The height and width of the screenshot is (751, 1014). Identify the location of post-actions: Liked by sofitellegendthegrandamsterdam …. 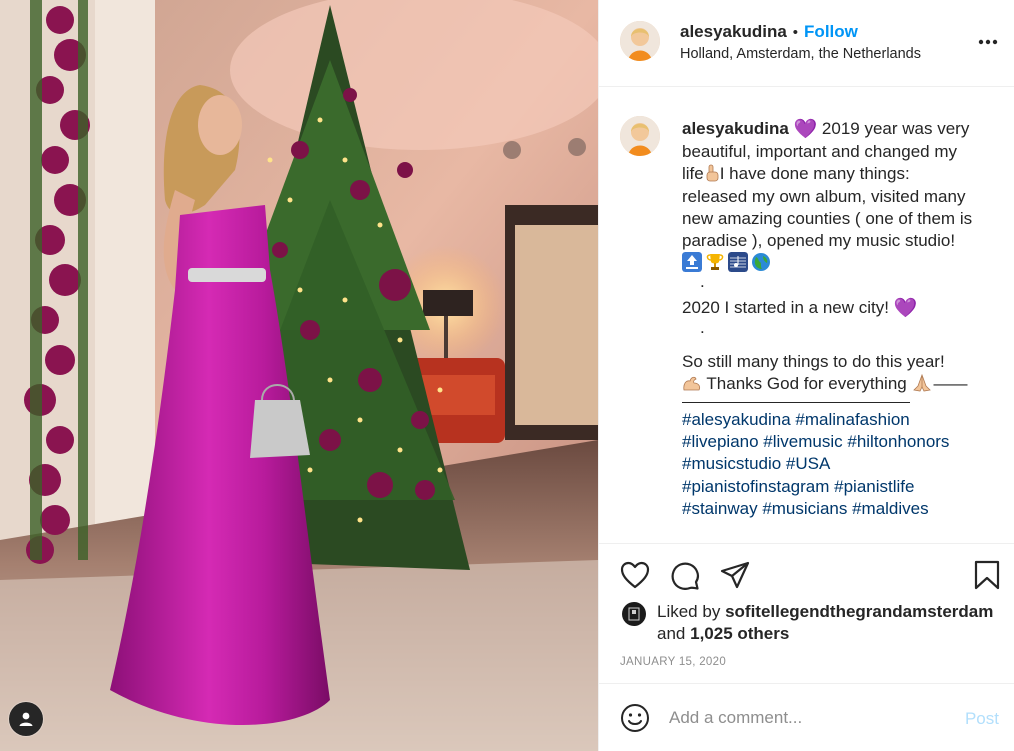
(806, 613).